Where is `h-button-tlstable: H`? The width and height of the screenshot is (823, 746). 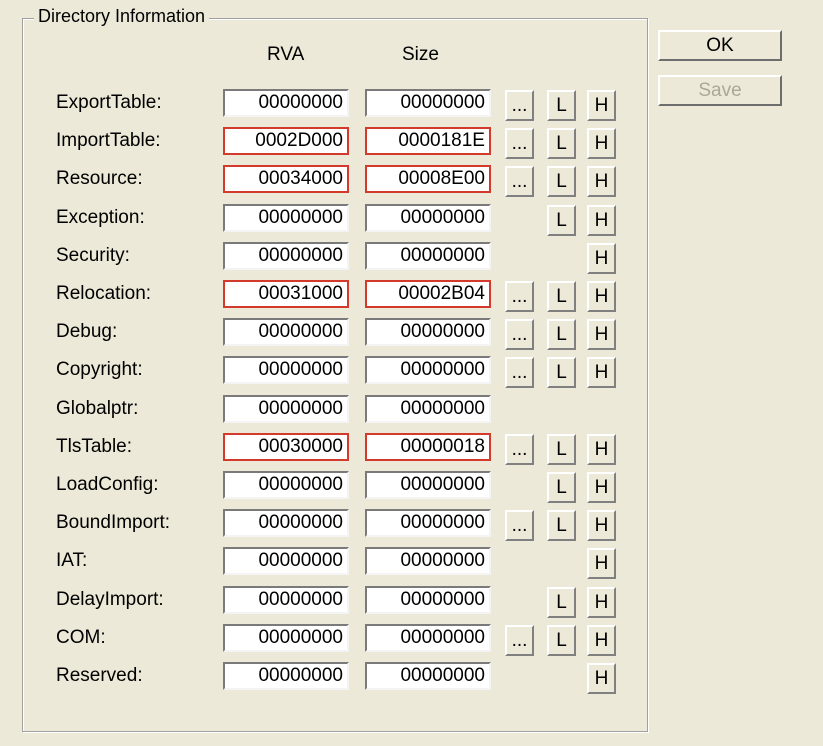
h-button-tlstable: H is located at coordinates (601, 449).